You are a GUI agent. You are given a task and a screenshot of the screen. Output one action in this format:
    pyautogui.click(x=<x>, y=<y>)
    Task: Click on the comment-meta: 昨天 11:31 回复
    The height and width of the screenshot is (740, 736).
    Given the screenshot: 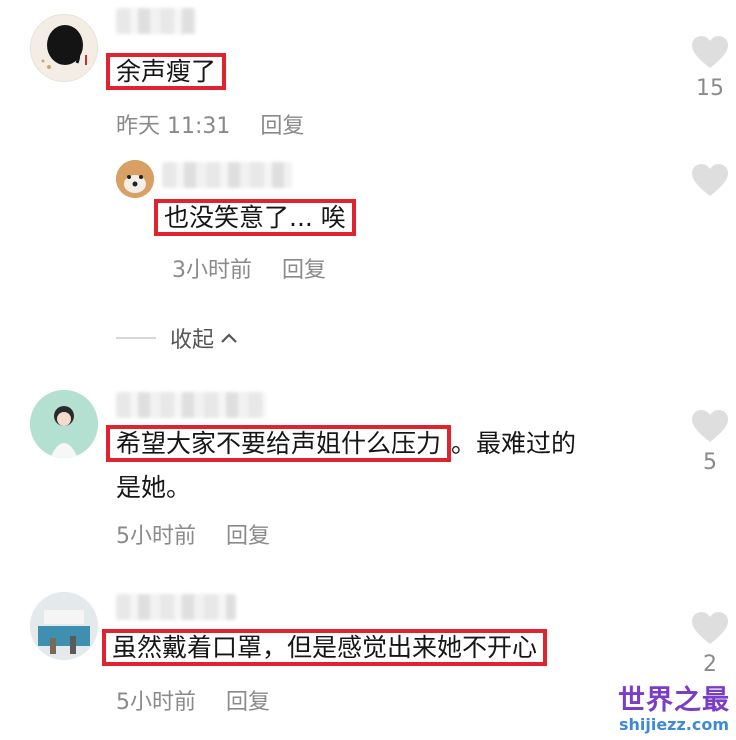 What is the action you would take?
    pyautogui.click(x=210, y=124)
    